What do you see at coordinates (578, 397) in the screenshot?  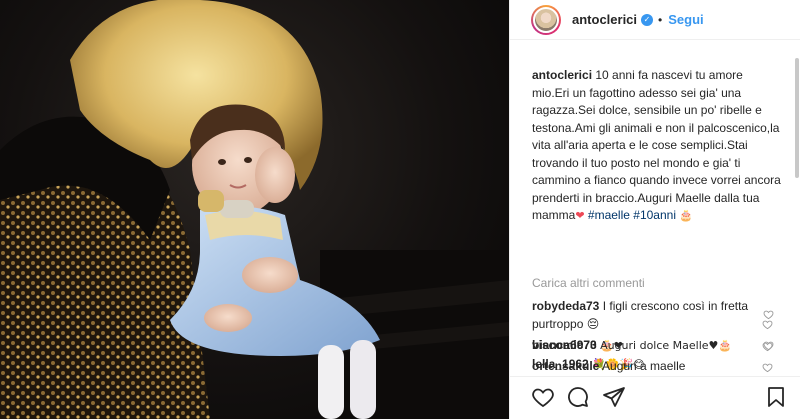 I see `comment-icon` at bounding box center [578, 397].